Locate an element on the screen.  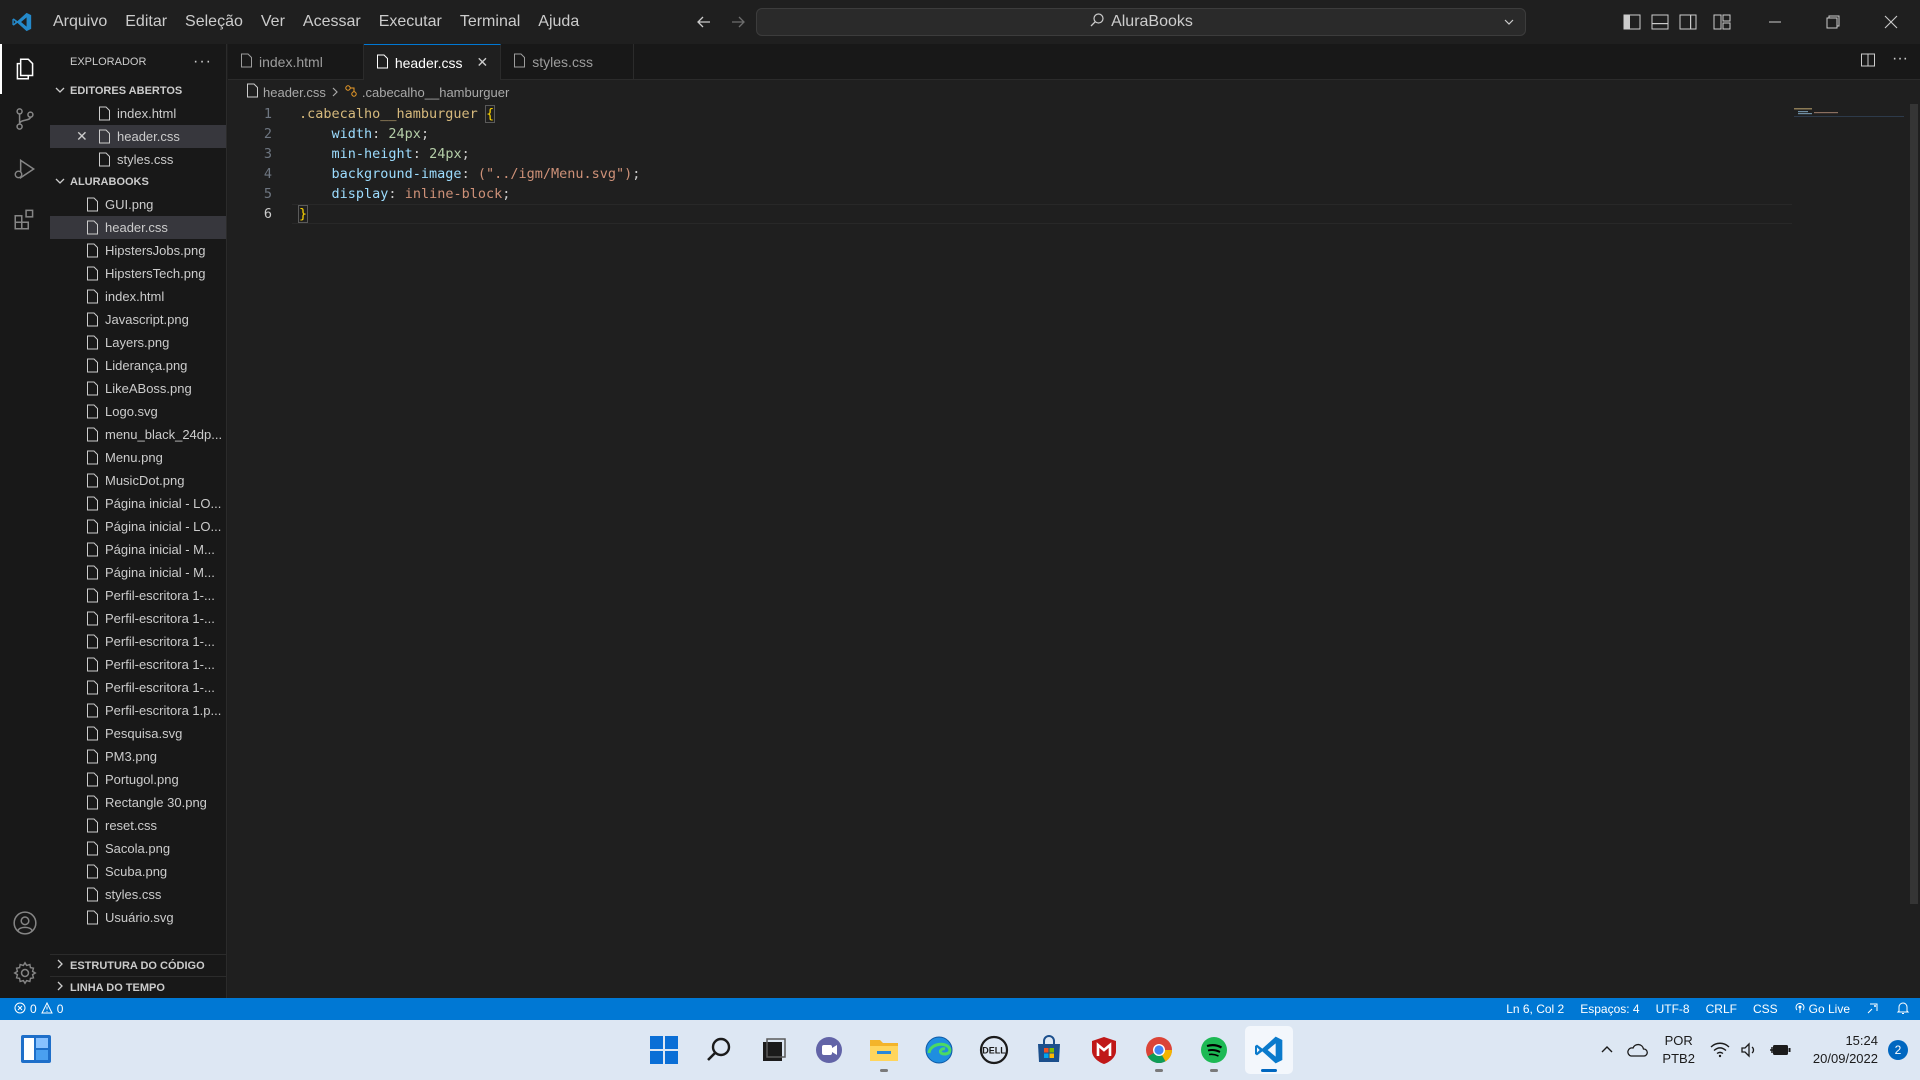
menu-editar: Editar is located at coordinates (146, 22).